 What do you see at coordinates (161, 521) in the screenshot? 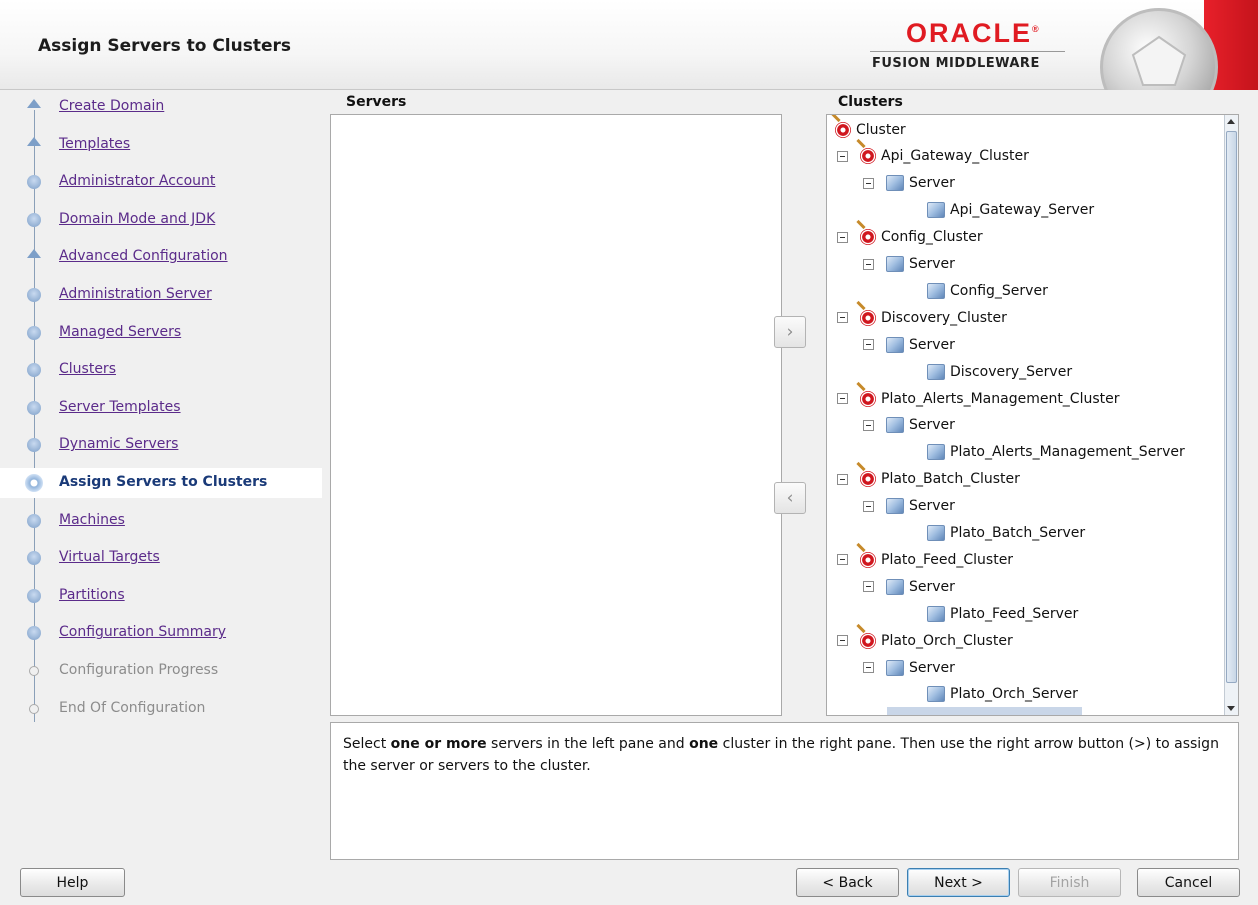
I see `nav-step-machines: Machines` at bounding box center [161, 521].